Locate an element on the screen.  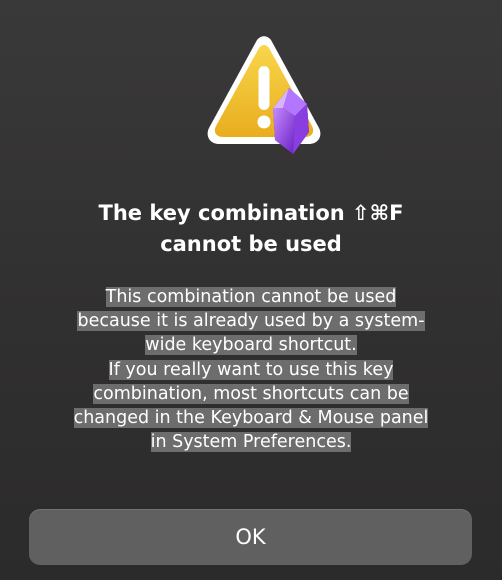
message-line: because it is already used by a system- is located at coordinates (251, 321).